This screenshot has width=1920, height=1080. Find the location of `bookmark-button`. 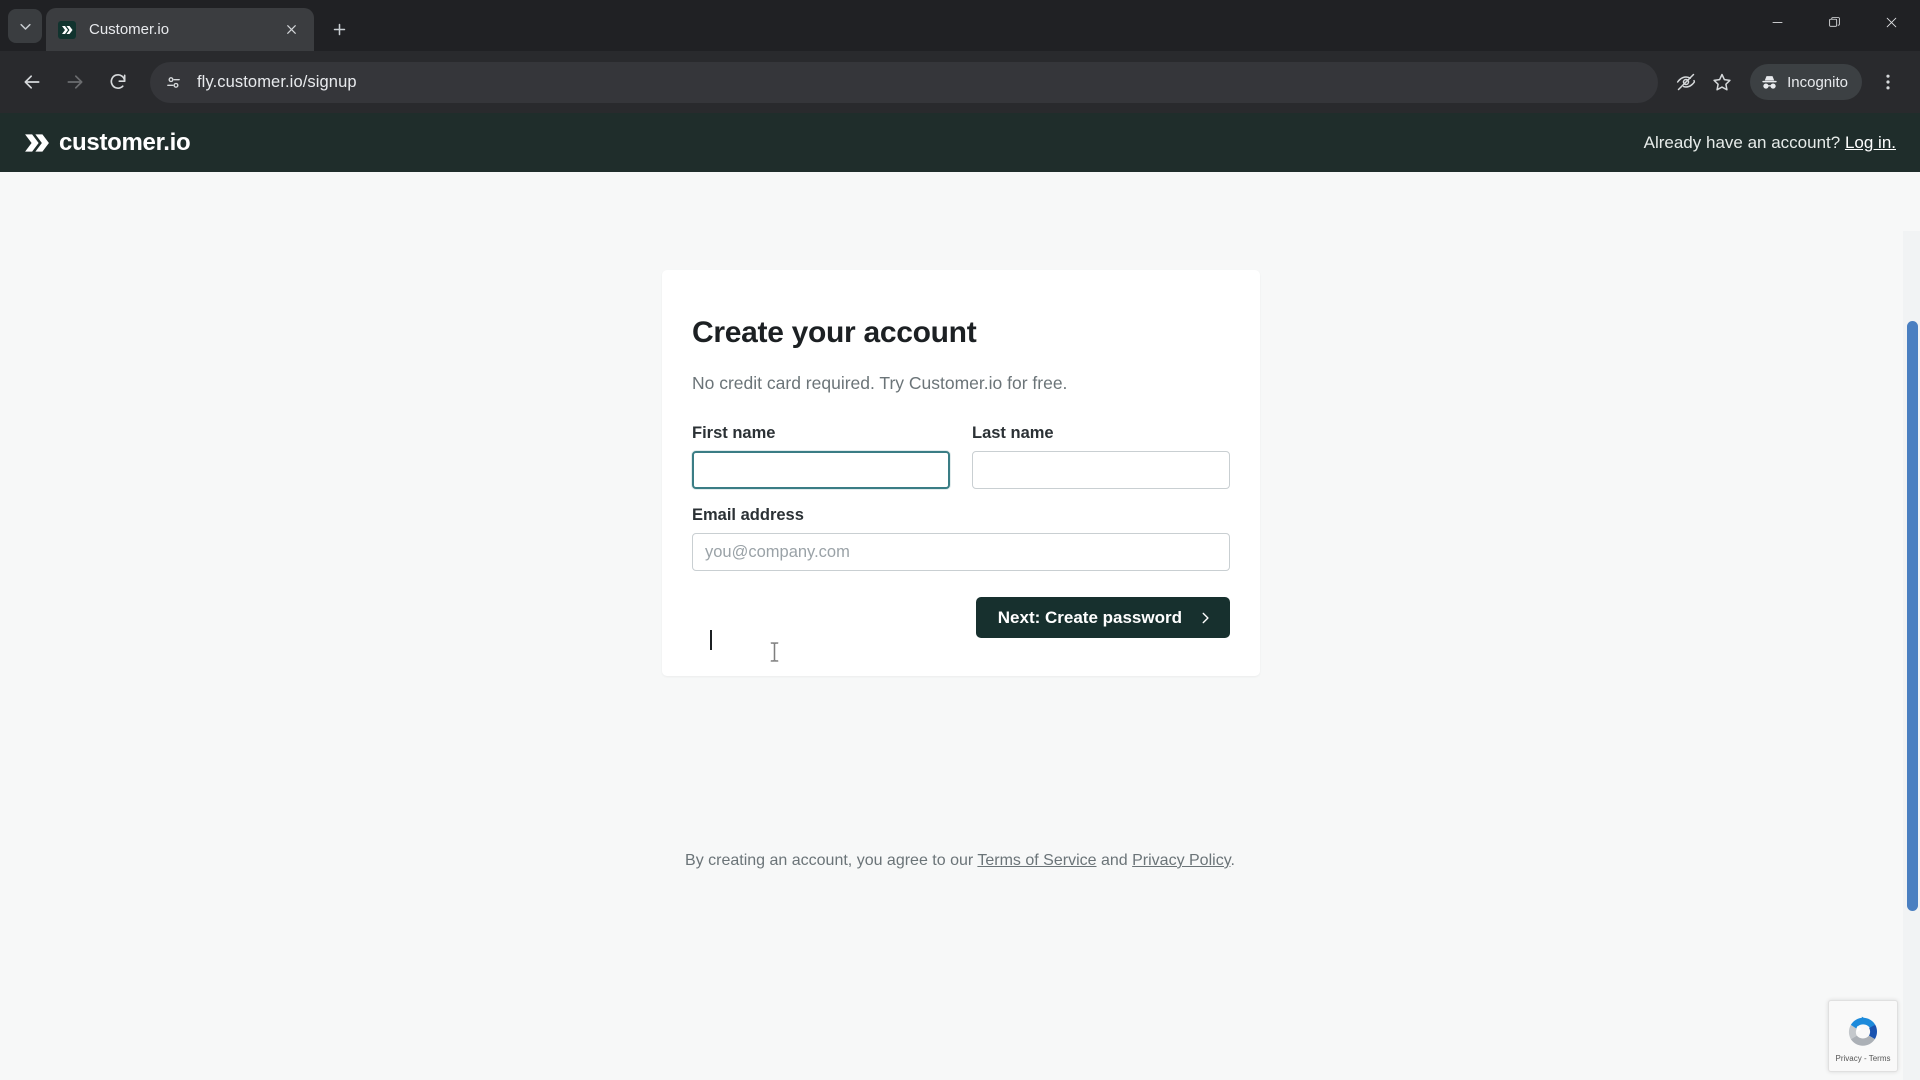

bookmark-button is located at coordinates (1722, 82).